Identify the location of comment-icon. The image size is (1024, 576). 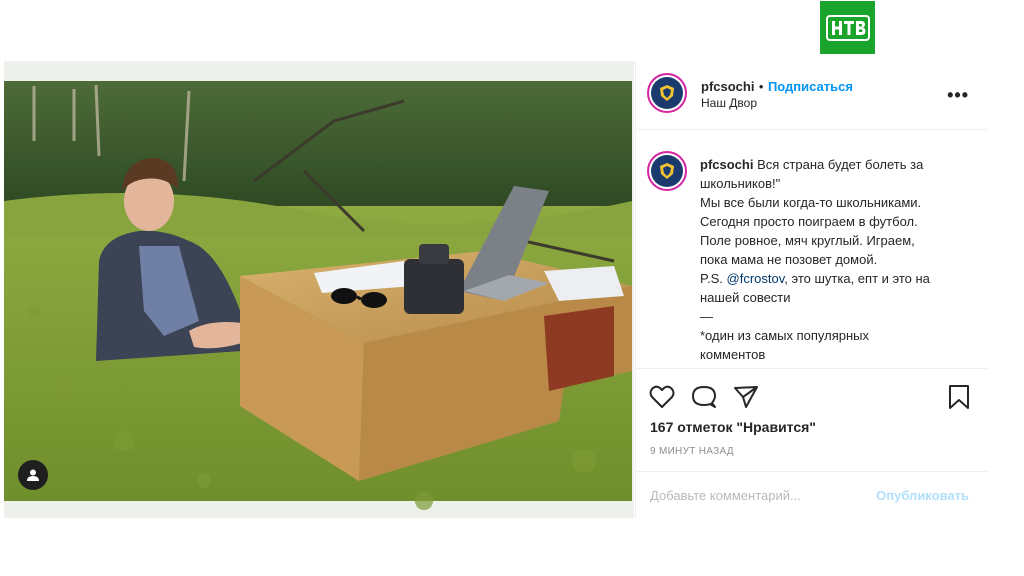
(704, 397).